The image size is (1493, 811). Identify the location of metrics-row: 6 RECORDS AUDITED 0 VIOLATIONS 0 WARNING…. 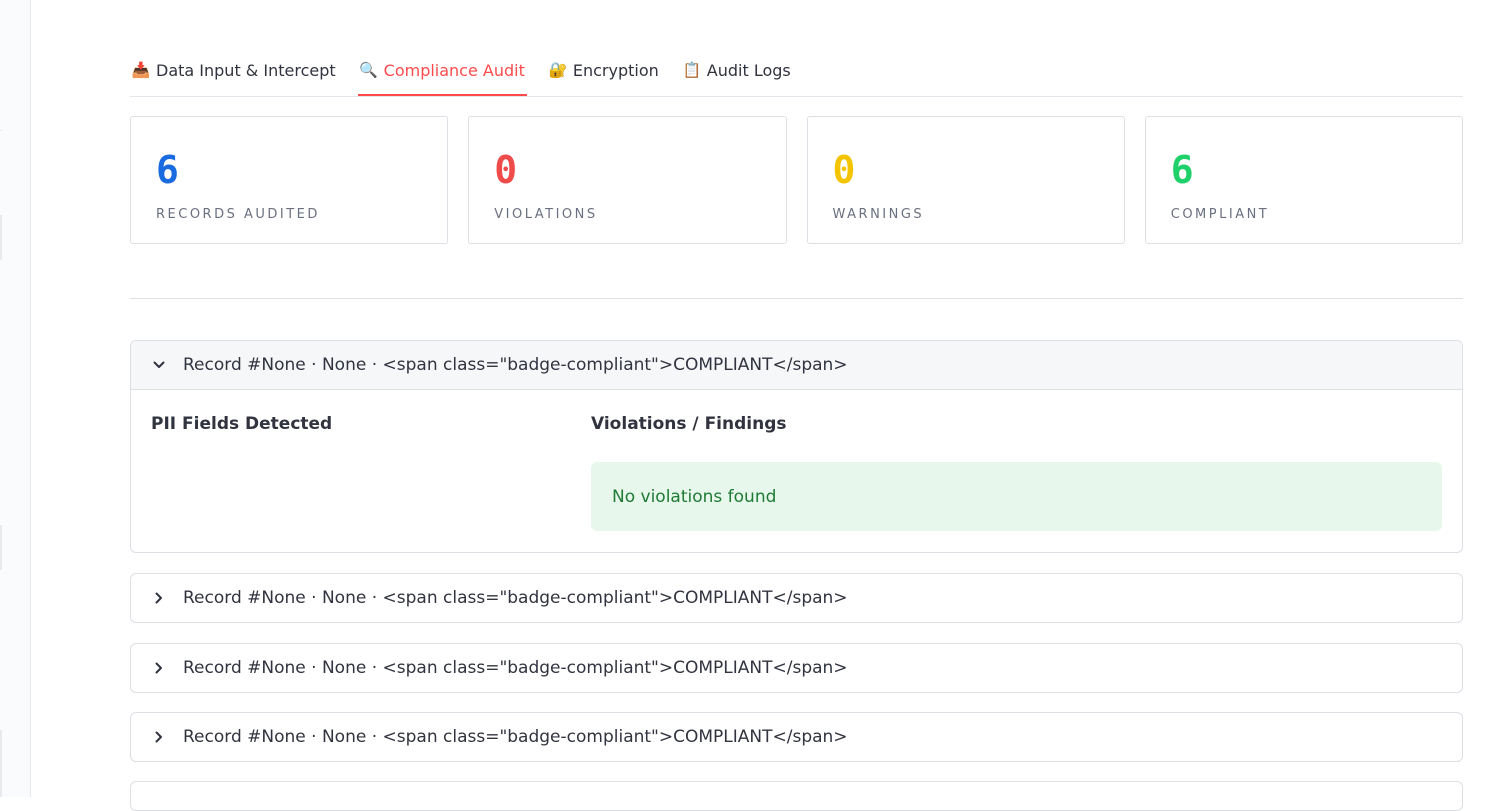
(796, 180).